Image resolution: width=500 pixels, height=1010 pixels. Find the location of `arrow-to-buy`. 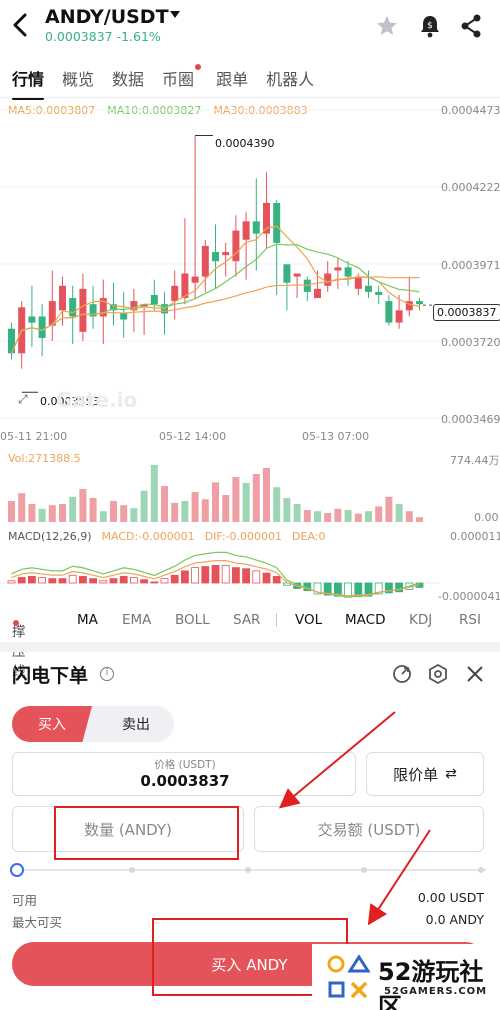

arrow-to-buy is located at coordinates (399, 877).